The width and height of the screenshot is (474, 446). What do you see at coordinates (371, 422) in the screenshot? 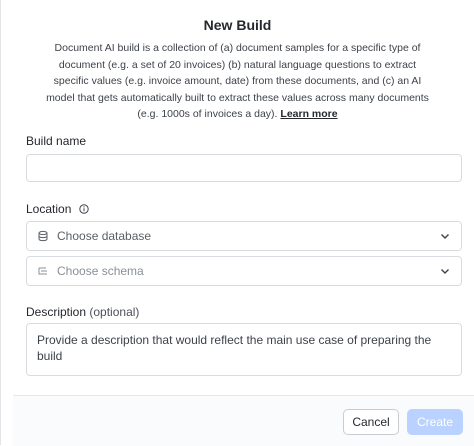
I see `cancel-button: Cancel` at bounding box center [371, 422].